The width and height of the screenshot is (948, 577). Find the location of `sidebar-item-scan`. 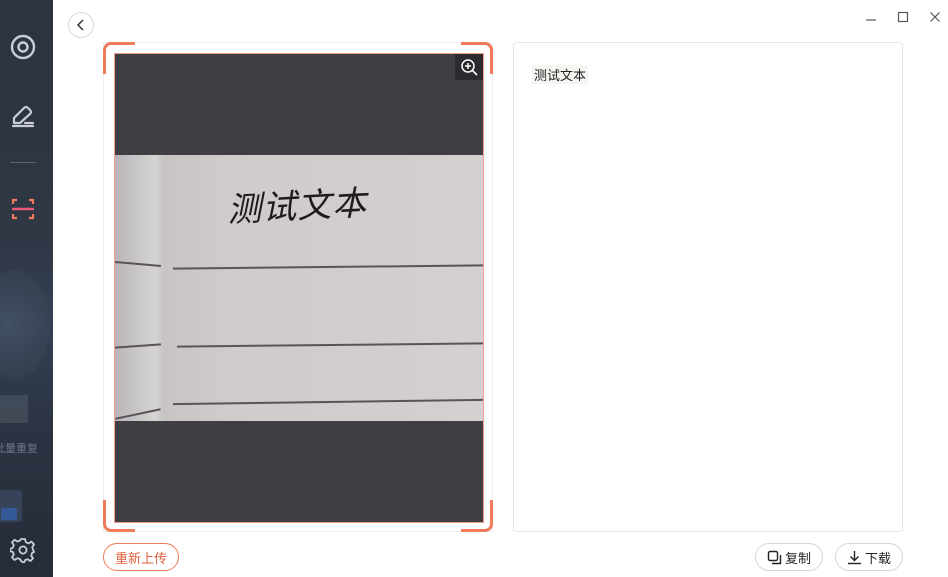

sidebar-item-scan is located at coordinates (23, 47).